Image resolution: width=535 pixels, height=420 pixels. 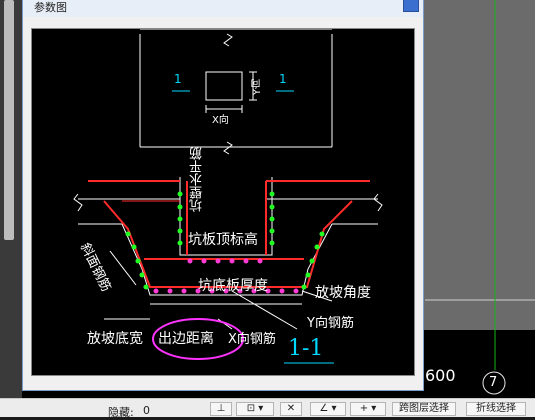 I want to click on hidden-count-label: 隐藏:, so click(x=121, y=412).